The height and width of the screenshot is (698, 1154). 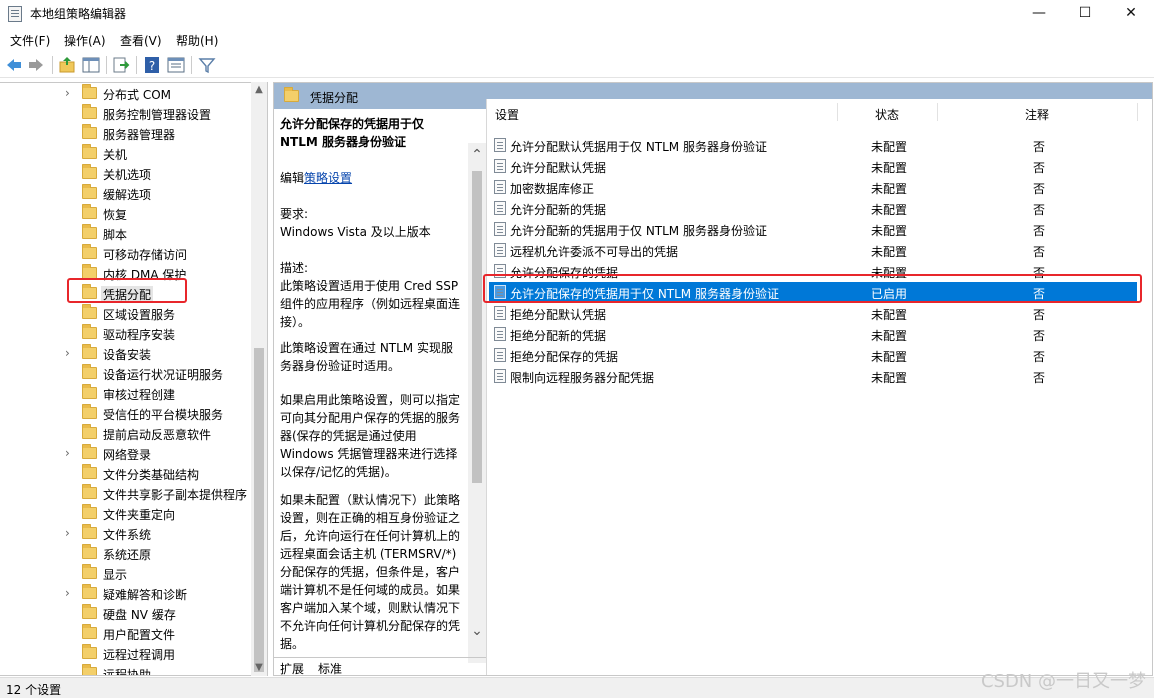 What do you see at coordinates (14, 65) in the screenshot?
I see `back-arrow-icon` at bounding box center [14, 65].